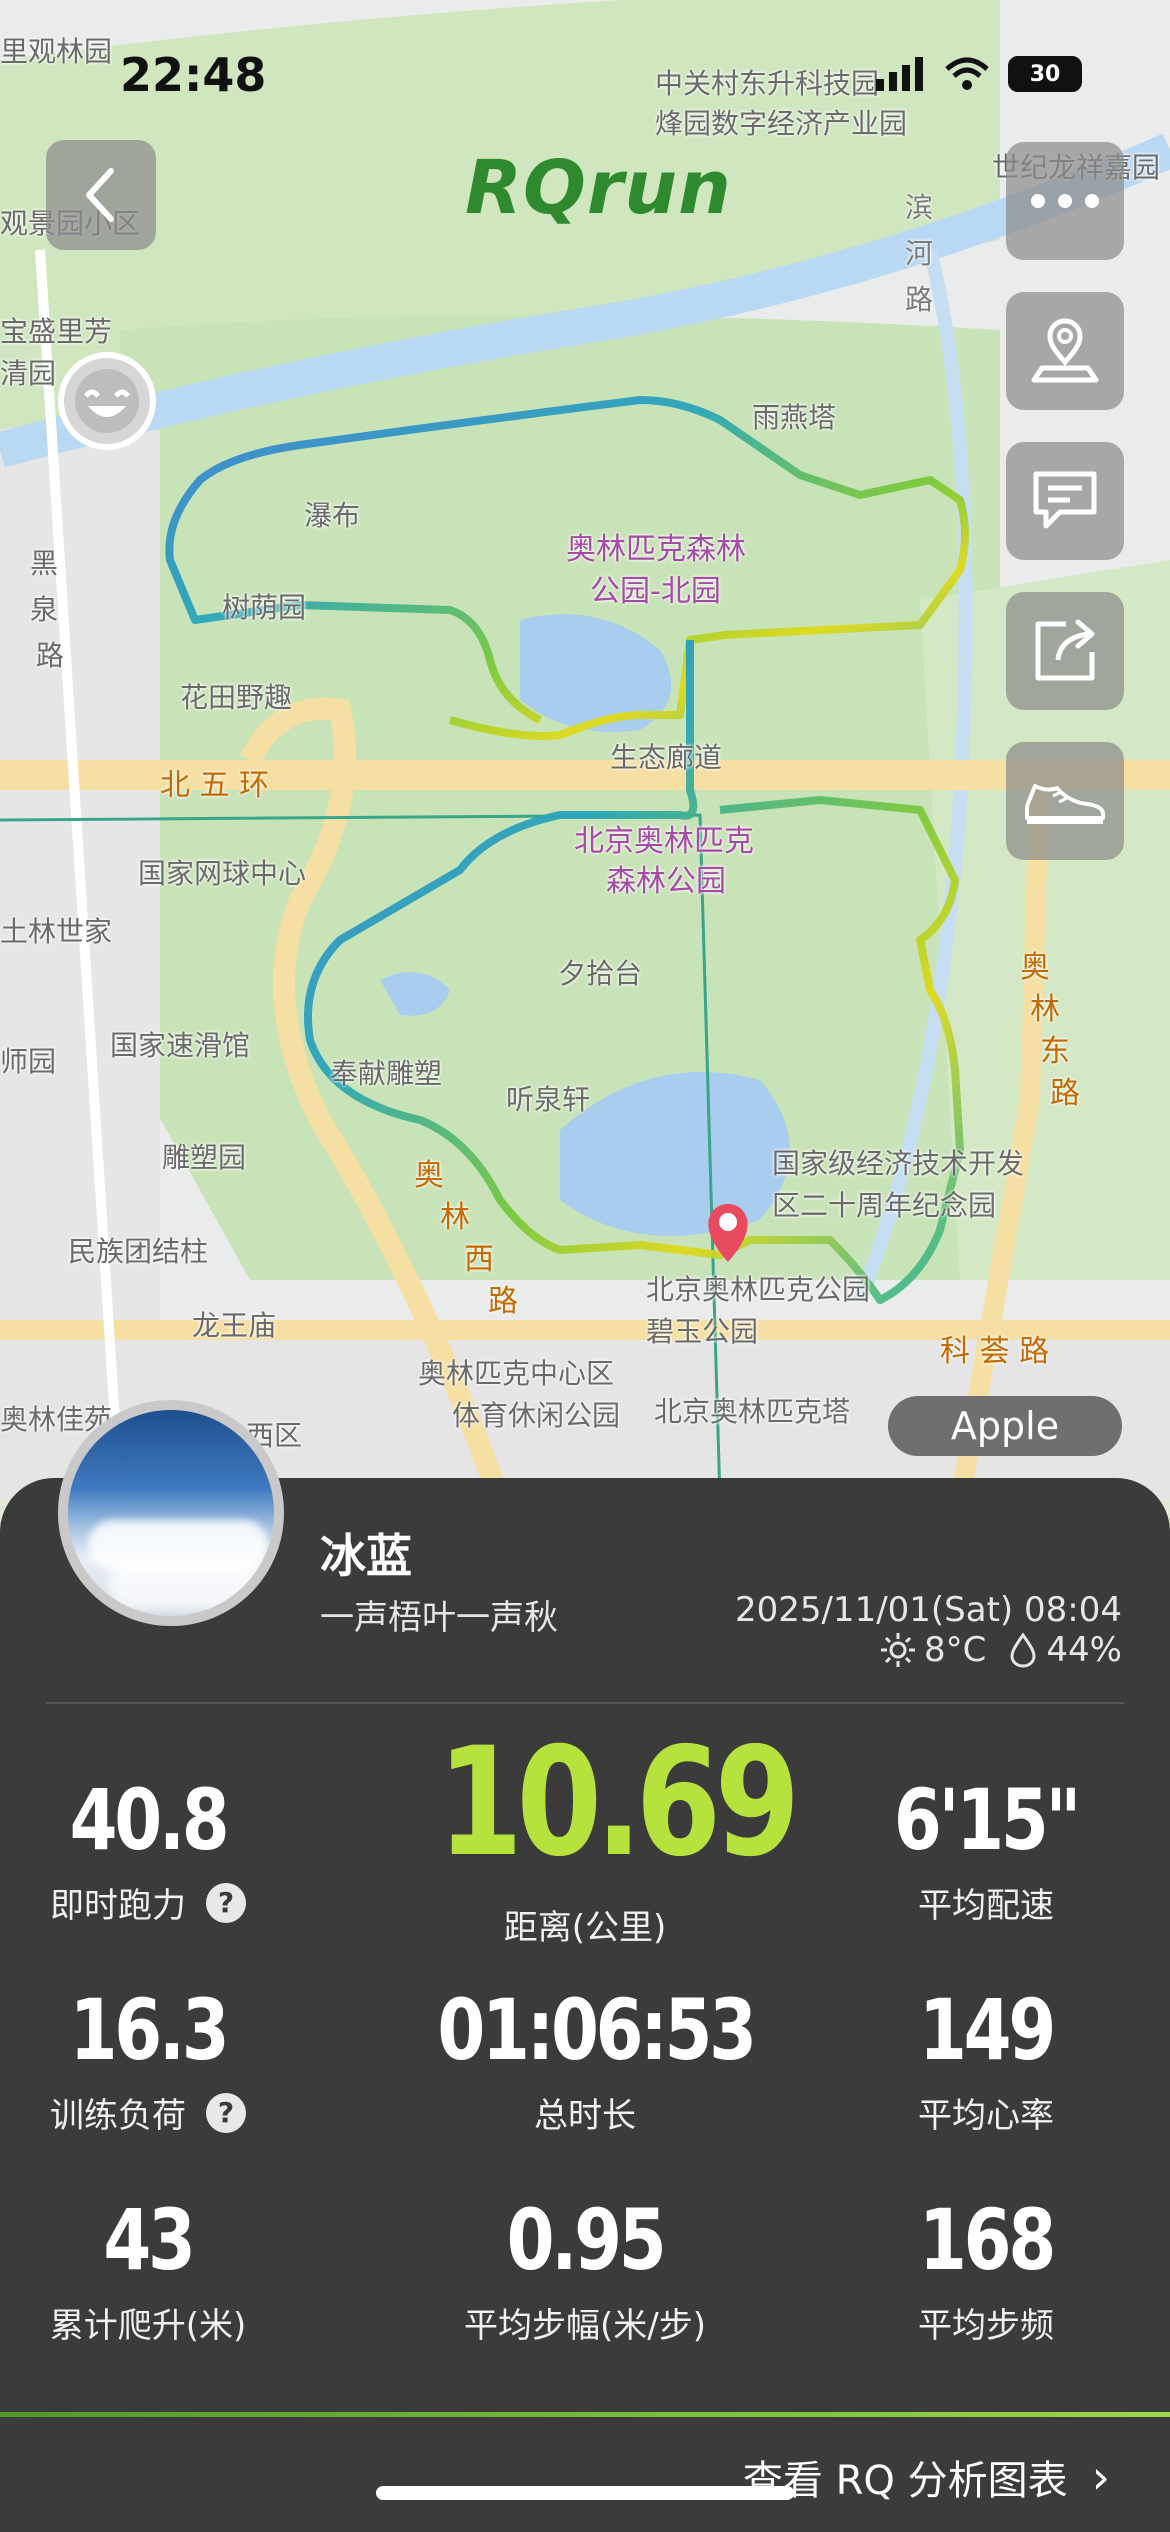 The width and height of the screenshot is (1170, 2532). What do you see at coordinates (794, 417) in the screenshot?
I see `map-label: 雨燕塔` at bounding box center [794, 417].